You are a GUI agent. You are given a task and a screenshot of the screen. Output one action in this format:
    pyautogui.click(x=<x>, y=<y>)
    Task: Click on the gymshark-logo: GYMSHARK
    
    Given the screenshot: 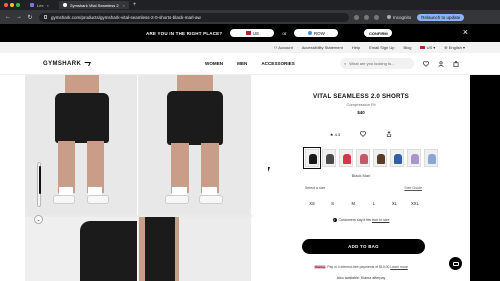 What is the action you would take?
    pyautogui.click(x=67, y=63)
    